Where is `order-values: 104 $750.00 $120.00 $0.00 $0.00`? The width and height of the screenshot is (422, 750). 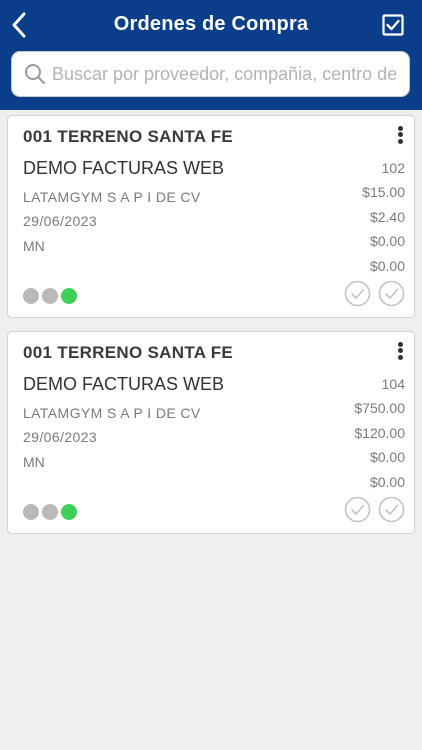
order-values: 104 $750.00 $120.00 $0.00 $0.00 is located at coordinates (379, 437).